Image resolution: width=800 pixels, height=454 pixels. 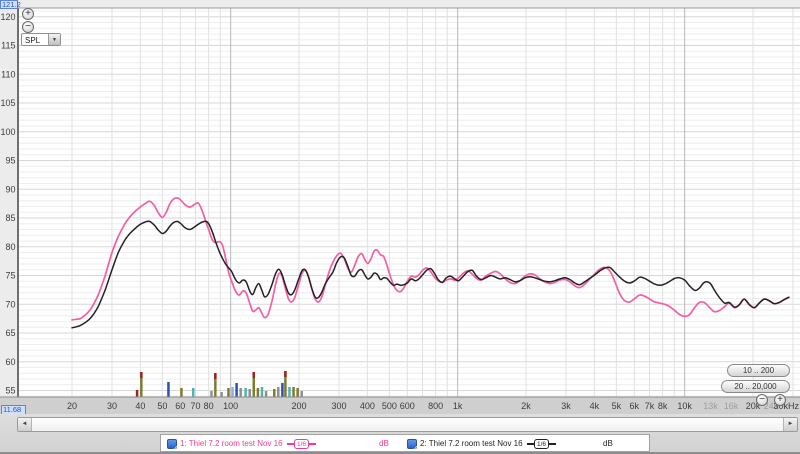 What do you see at coordinates (731, 406) in the screenshot?
I see `x-tick-label: 16k` at bounding box center [731, 406].